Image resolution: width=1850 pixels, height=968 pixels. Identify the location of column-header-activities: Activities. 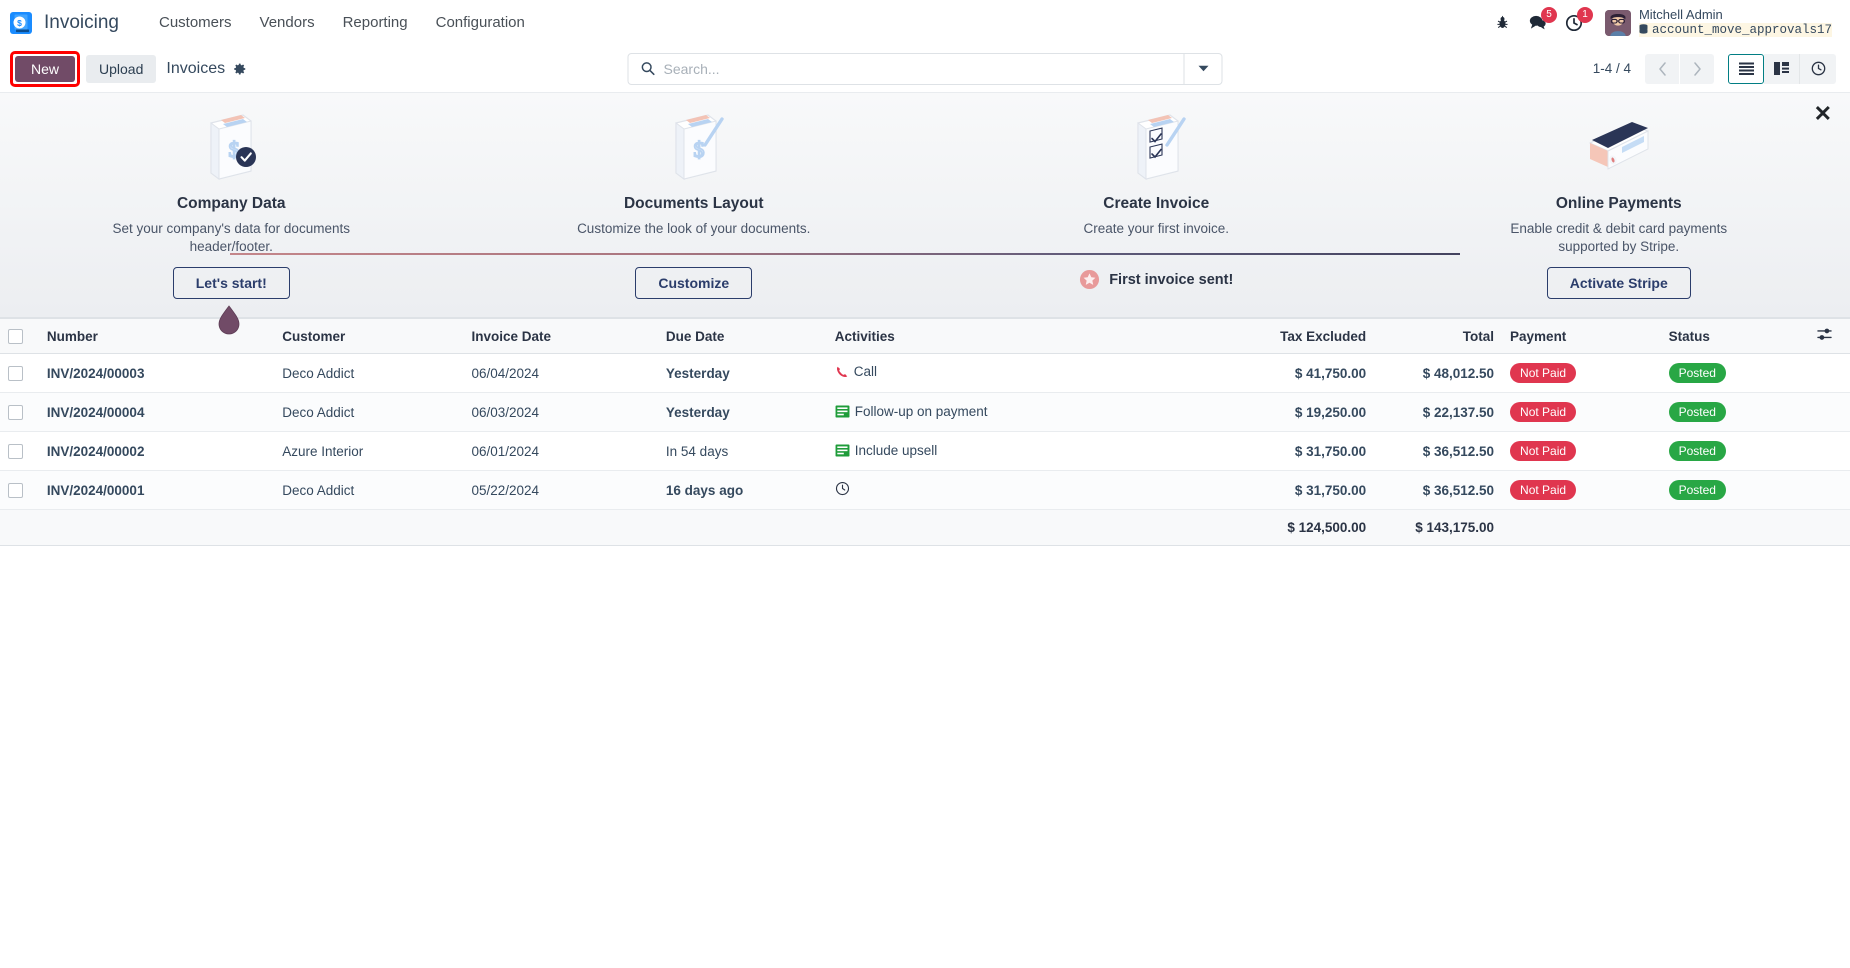
(1003, 336).